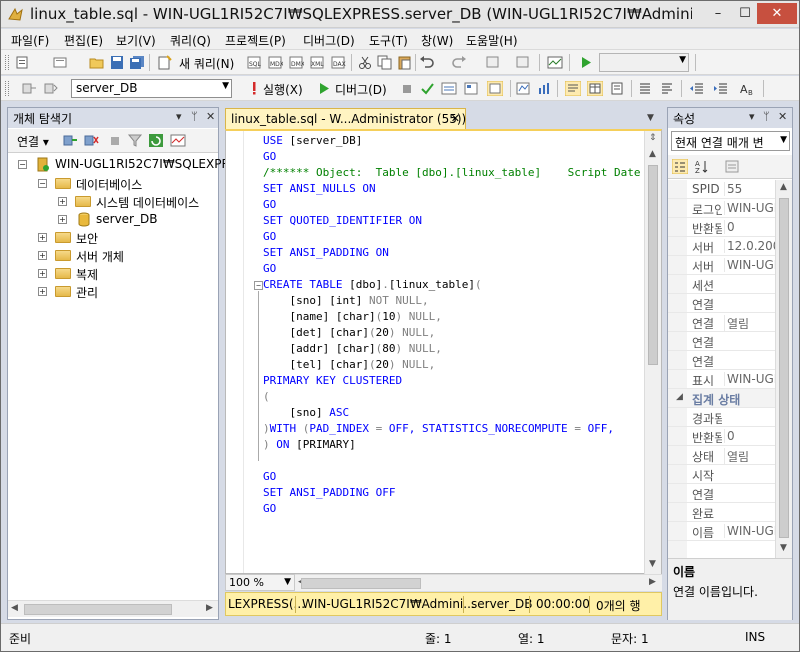  What do you see at coordinates (732, 166) in the screenshot?
I see `property-pages-icon` at bounding box center [732, 166].